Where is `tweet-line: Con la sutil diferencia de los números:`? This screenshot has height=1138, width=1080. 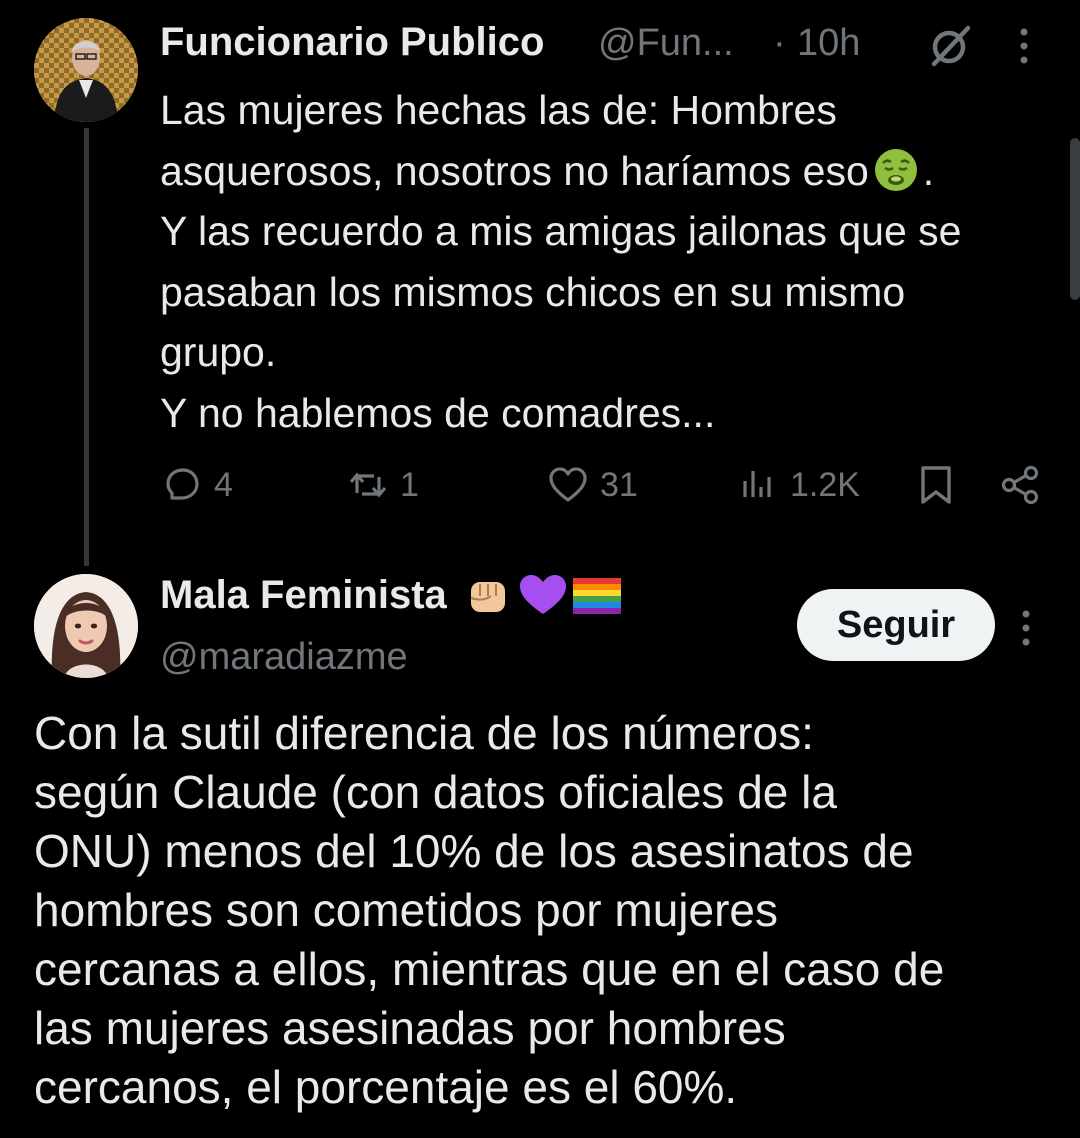
tweet-line: Con la sutil diferencia de los números: is located at coordinates (424, 733).